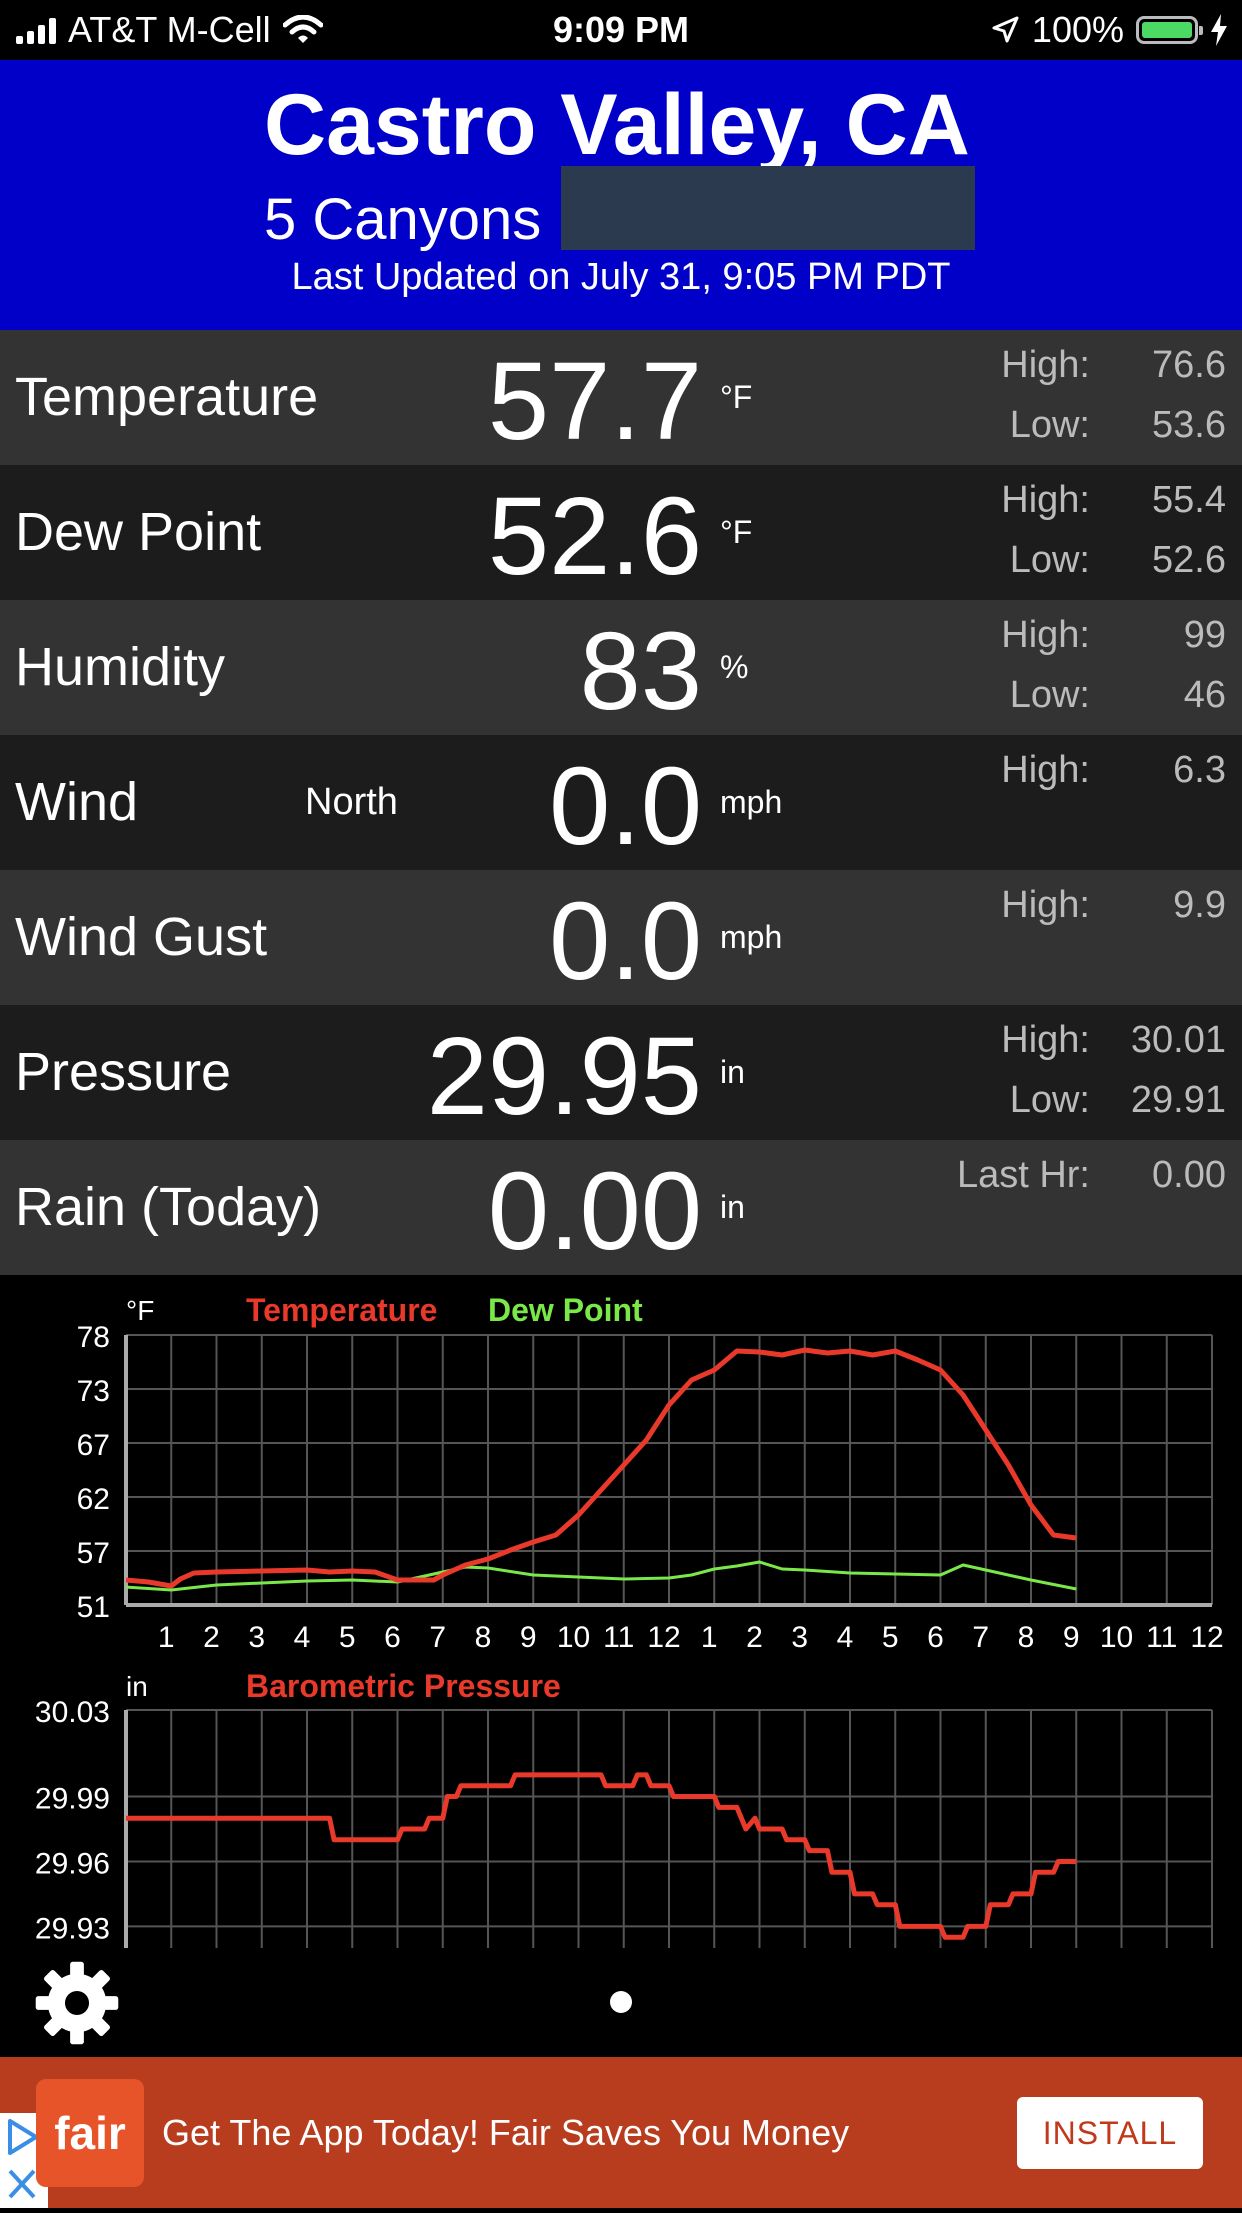 The width and height of the screenshot is (1242, 2213). What do you see at coordinates (1199, 905) in the screenshot?
I see `high-value: 9.9` at bounding box center [1199, 905].